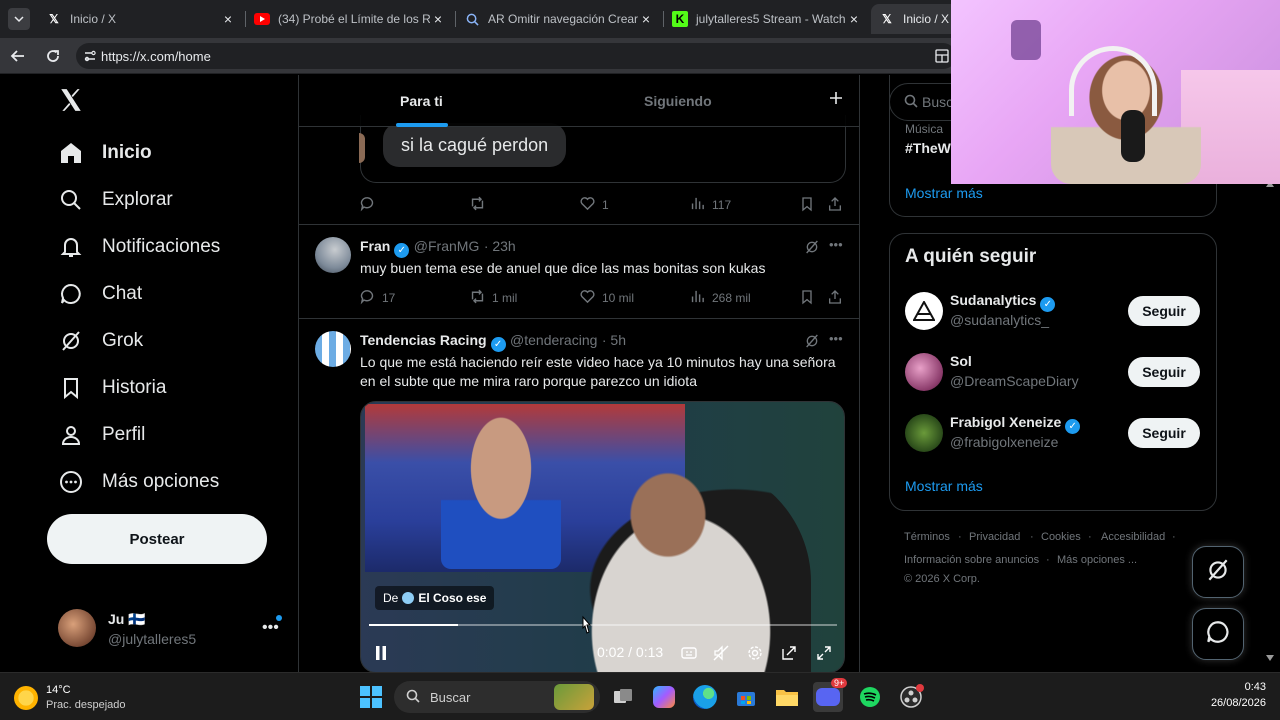 This screenshot has width=1280, height=720. I want to click on captions-icon, so click(689, 655).